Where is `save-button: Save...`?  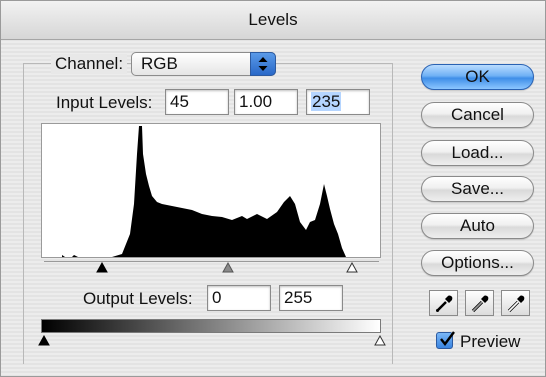
save-button: Save... is located at coordinates (477, 189).